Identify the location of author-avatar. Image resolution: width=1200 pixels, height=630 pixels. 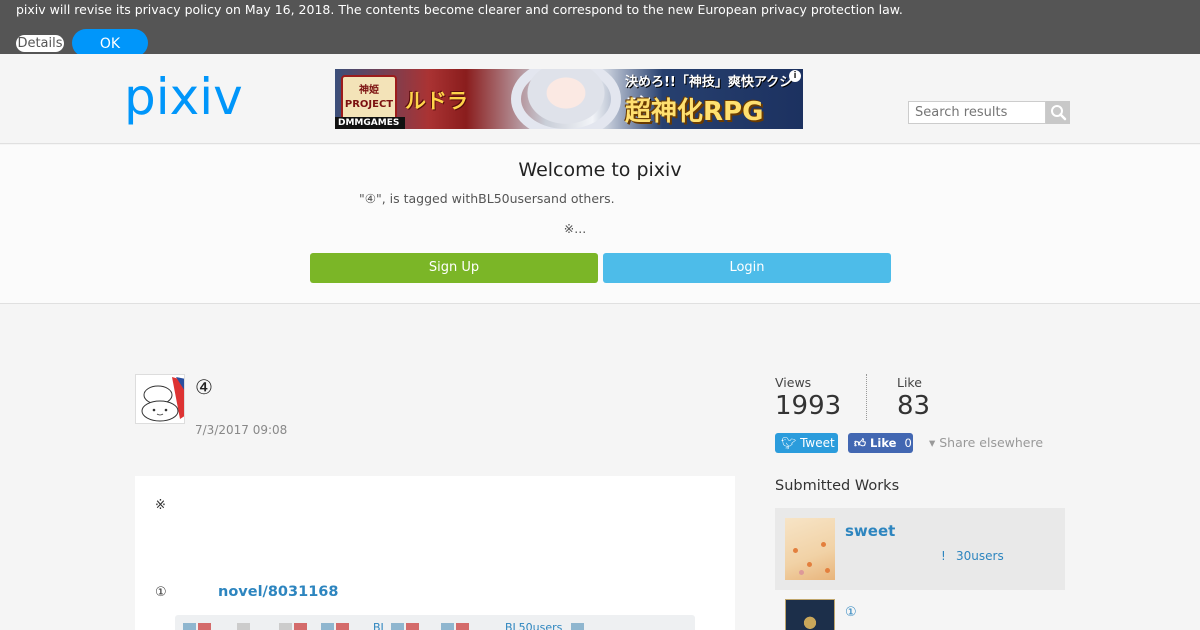
(160, 399).